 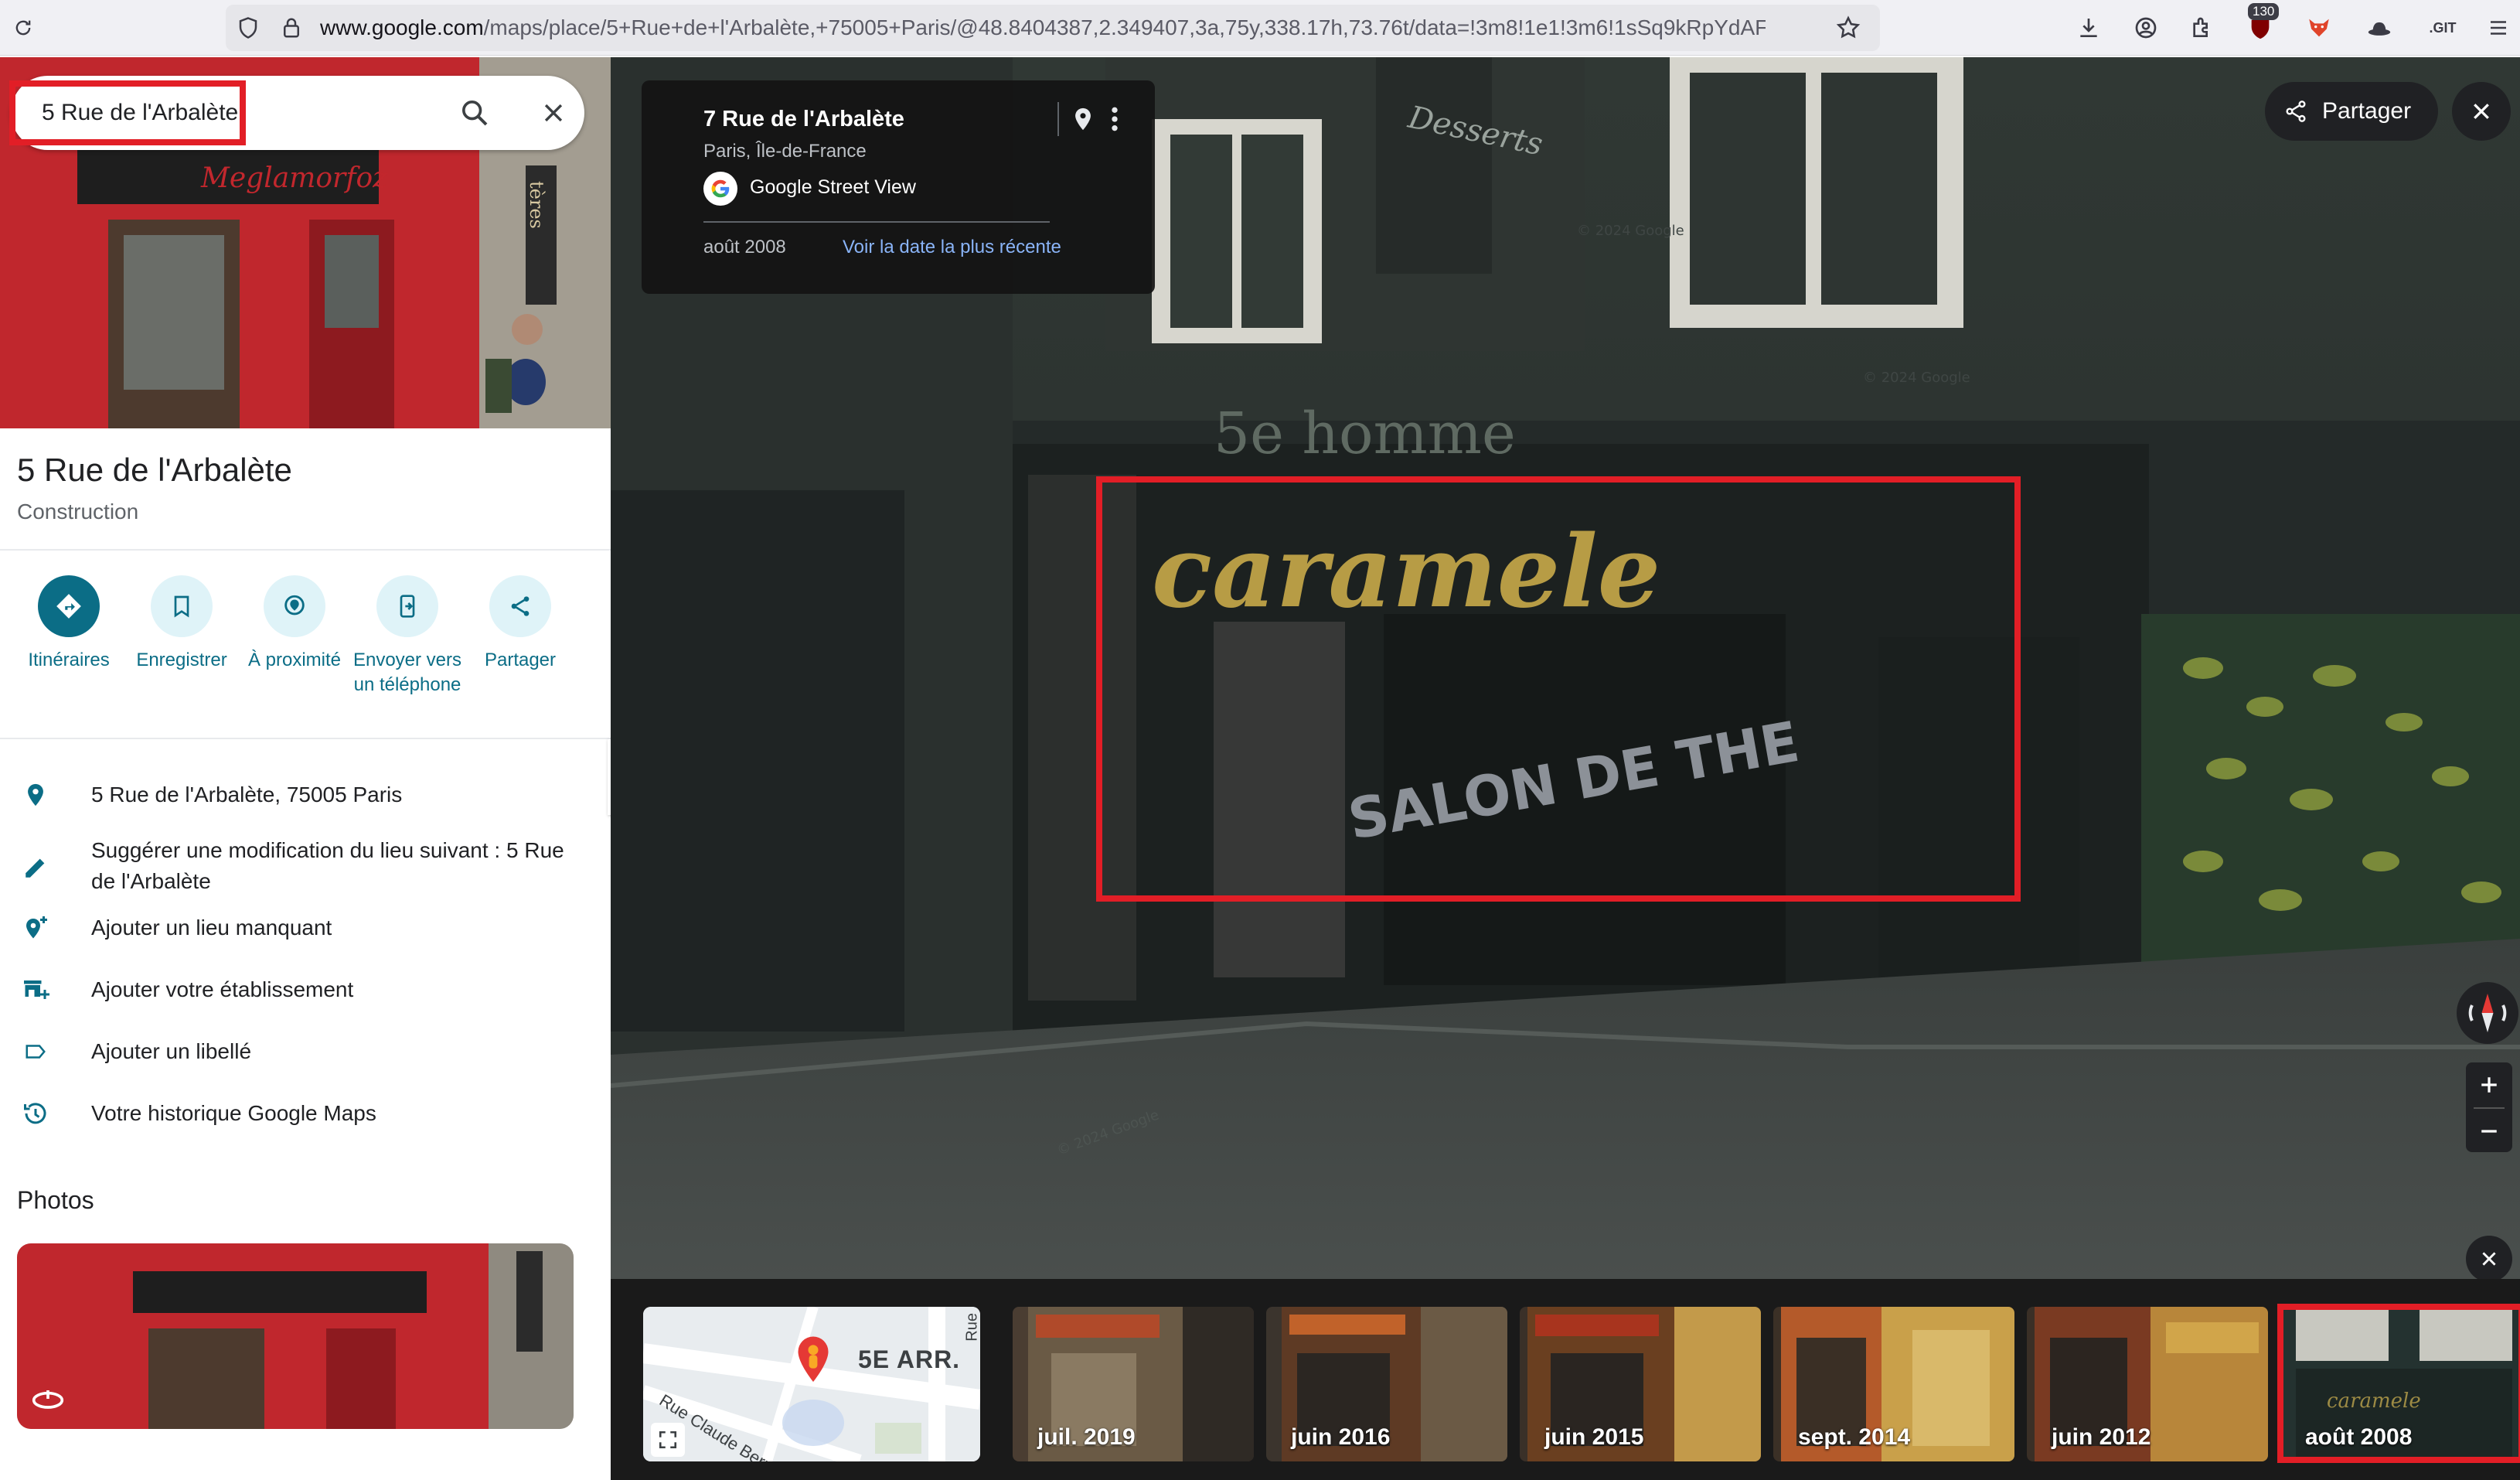 I want to click on location-pin-icon, so click(x=35, y=794).